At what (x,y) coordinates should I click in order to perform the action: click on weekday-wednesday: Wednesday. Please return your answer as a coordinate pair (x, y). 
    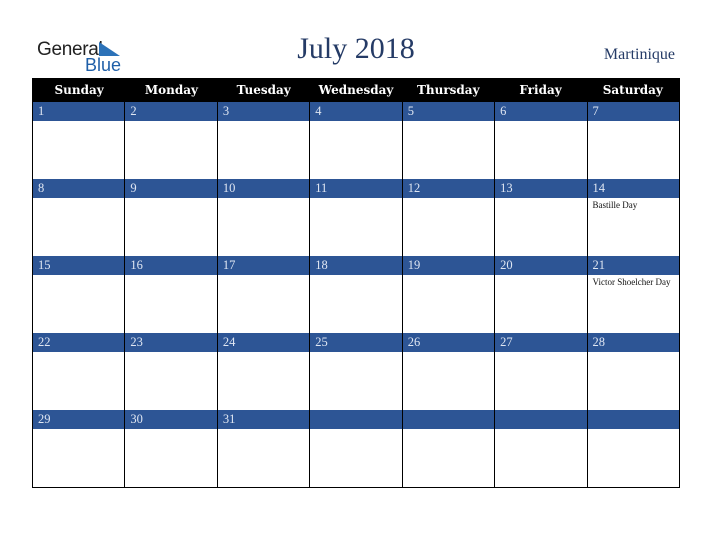
    Looking at the image, I should click on (356, 90).